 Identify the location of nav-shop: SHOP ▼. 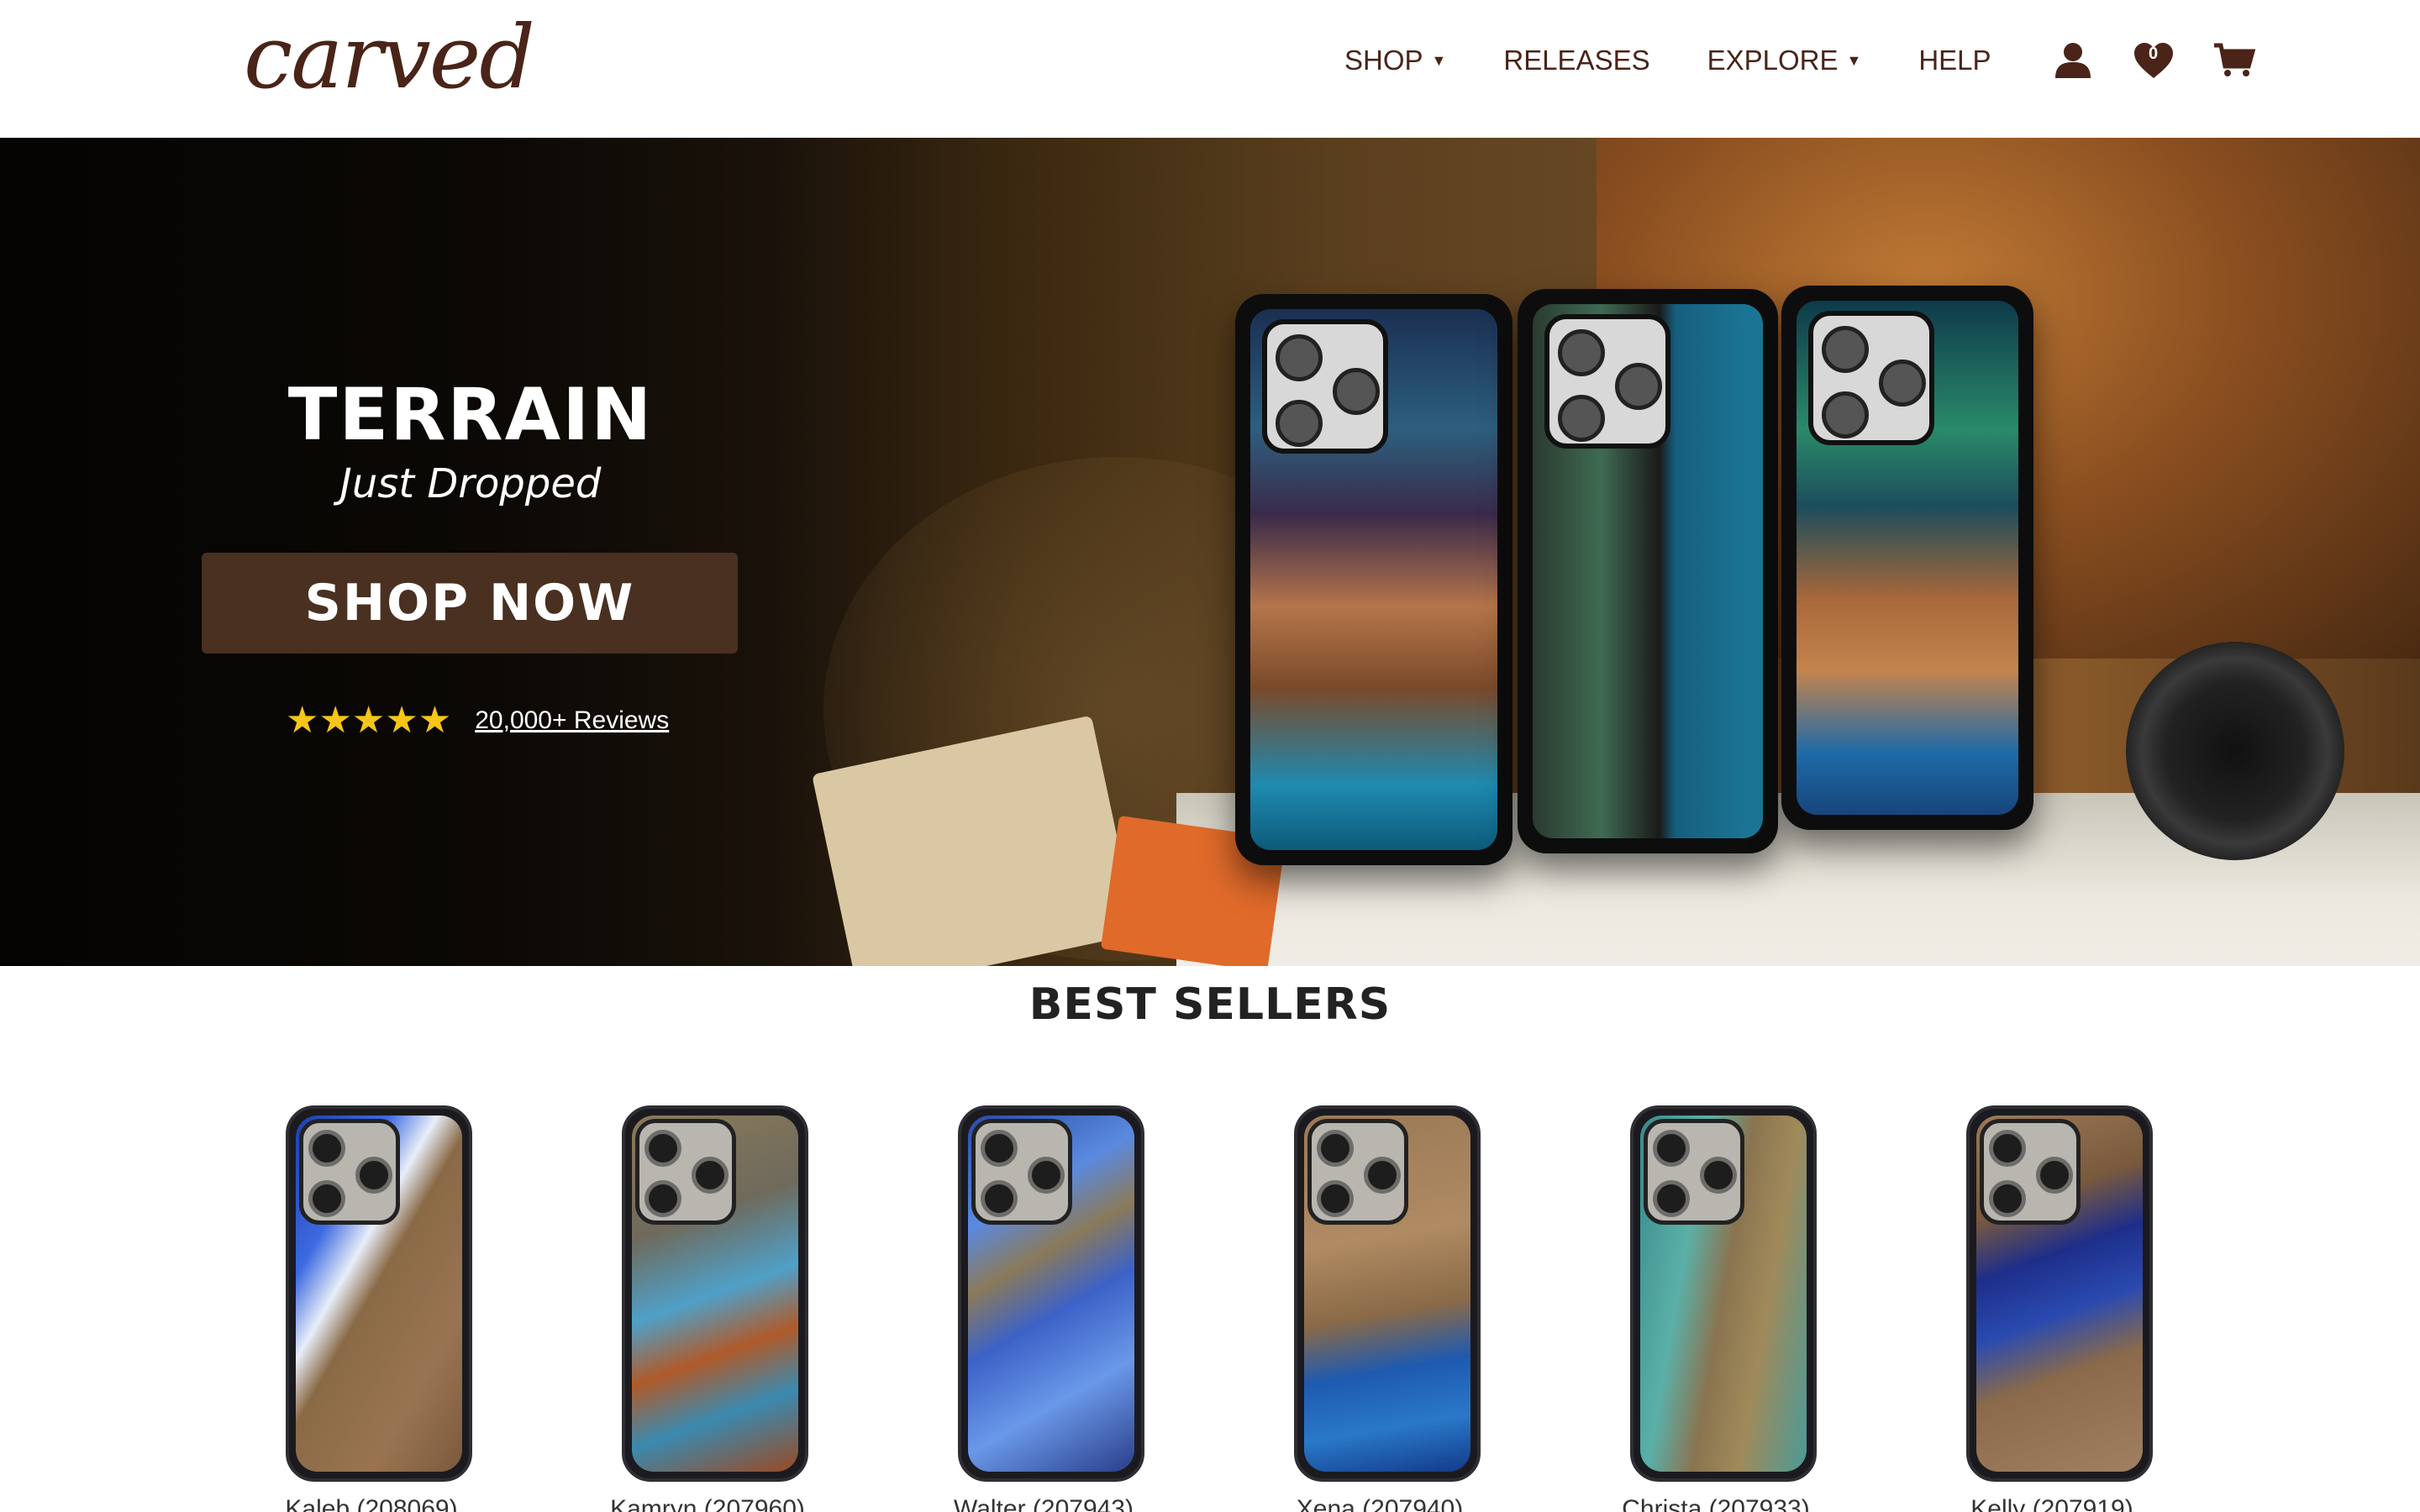
(1395, 60).